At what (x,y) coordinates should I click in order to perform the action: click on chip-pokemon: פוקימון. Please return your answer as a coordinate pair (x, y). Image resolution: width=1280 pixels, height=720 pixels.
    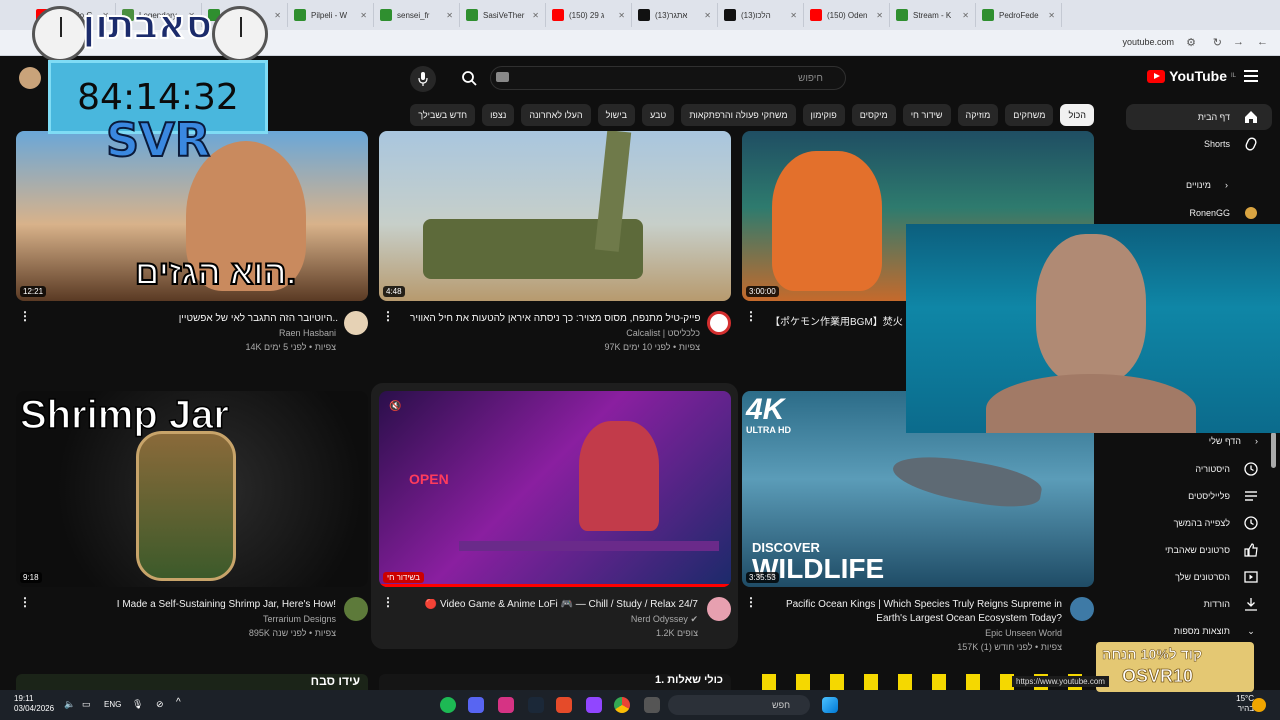
    Looking at the image, I should click on (823, 115).